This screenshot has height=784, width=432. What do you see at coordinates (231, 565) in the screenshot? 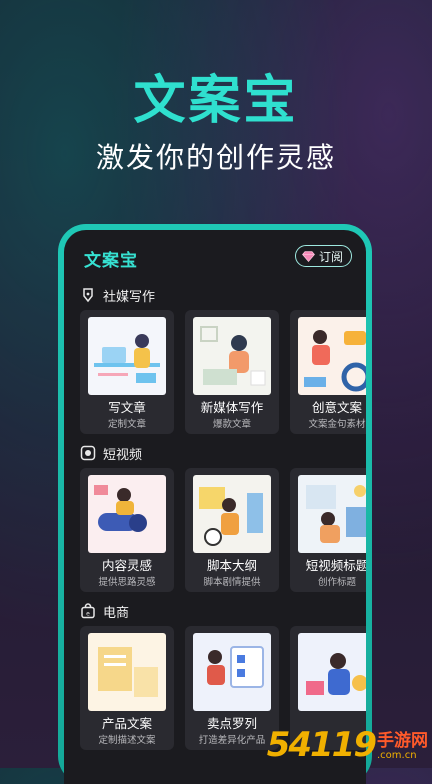
I see `card-title: 脚本大纲` at bounding box center [231, 565].